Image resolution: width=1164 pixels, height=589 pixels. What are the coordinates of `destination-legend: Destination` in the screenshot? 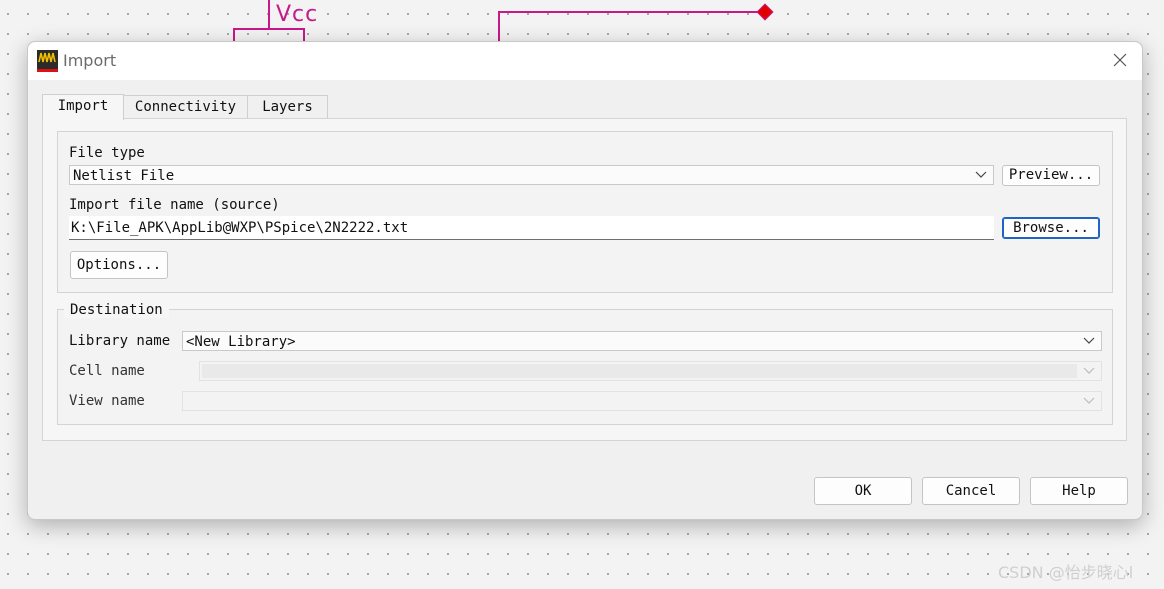 It's located at (116, 310).